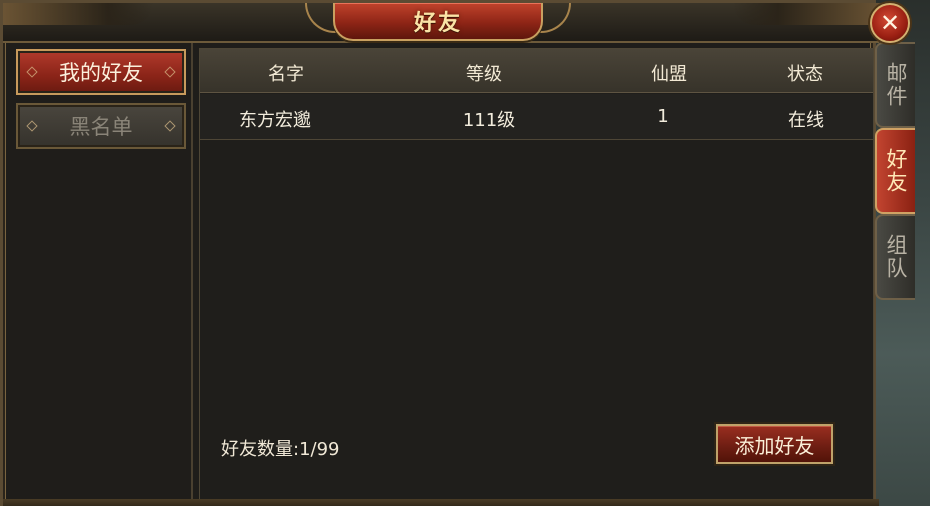  I want to click on my-friends-label: 我的好友, so click(101, 73).